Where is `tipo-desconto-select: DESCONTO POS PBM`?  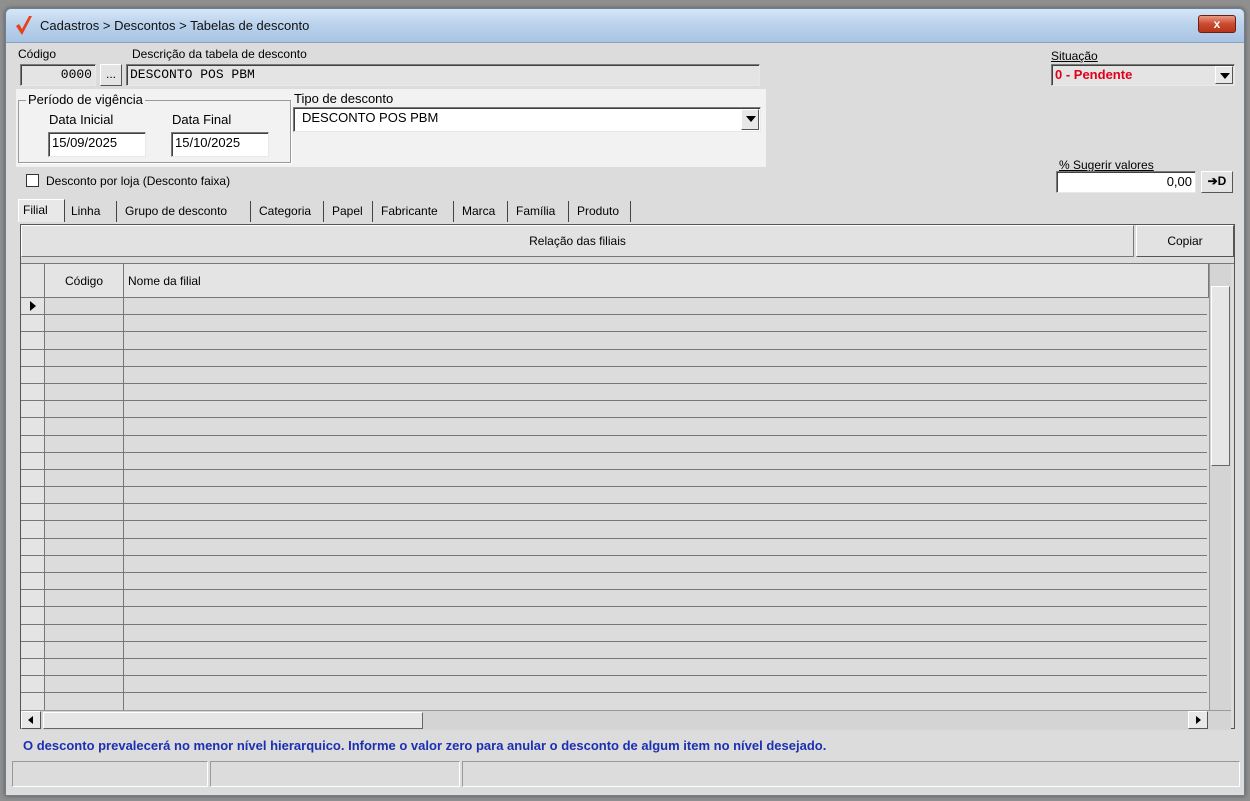
tipo-desconto-select: DESCONTO POS PBM is located at coordinates (527, 119).